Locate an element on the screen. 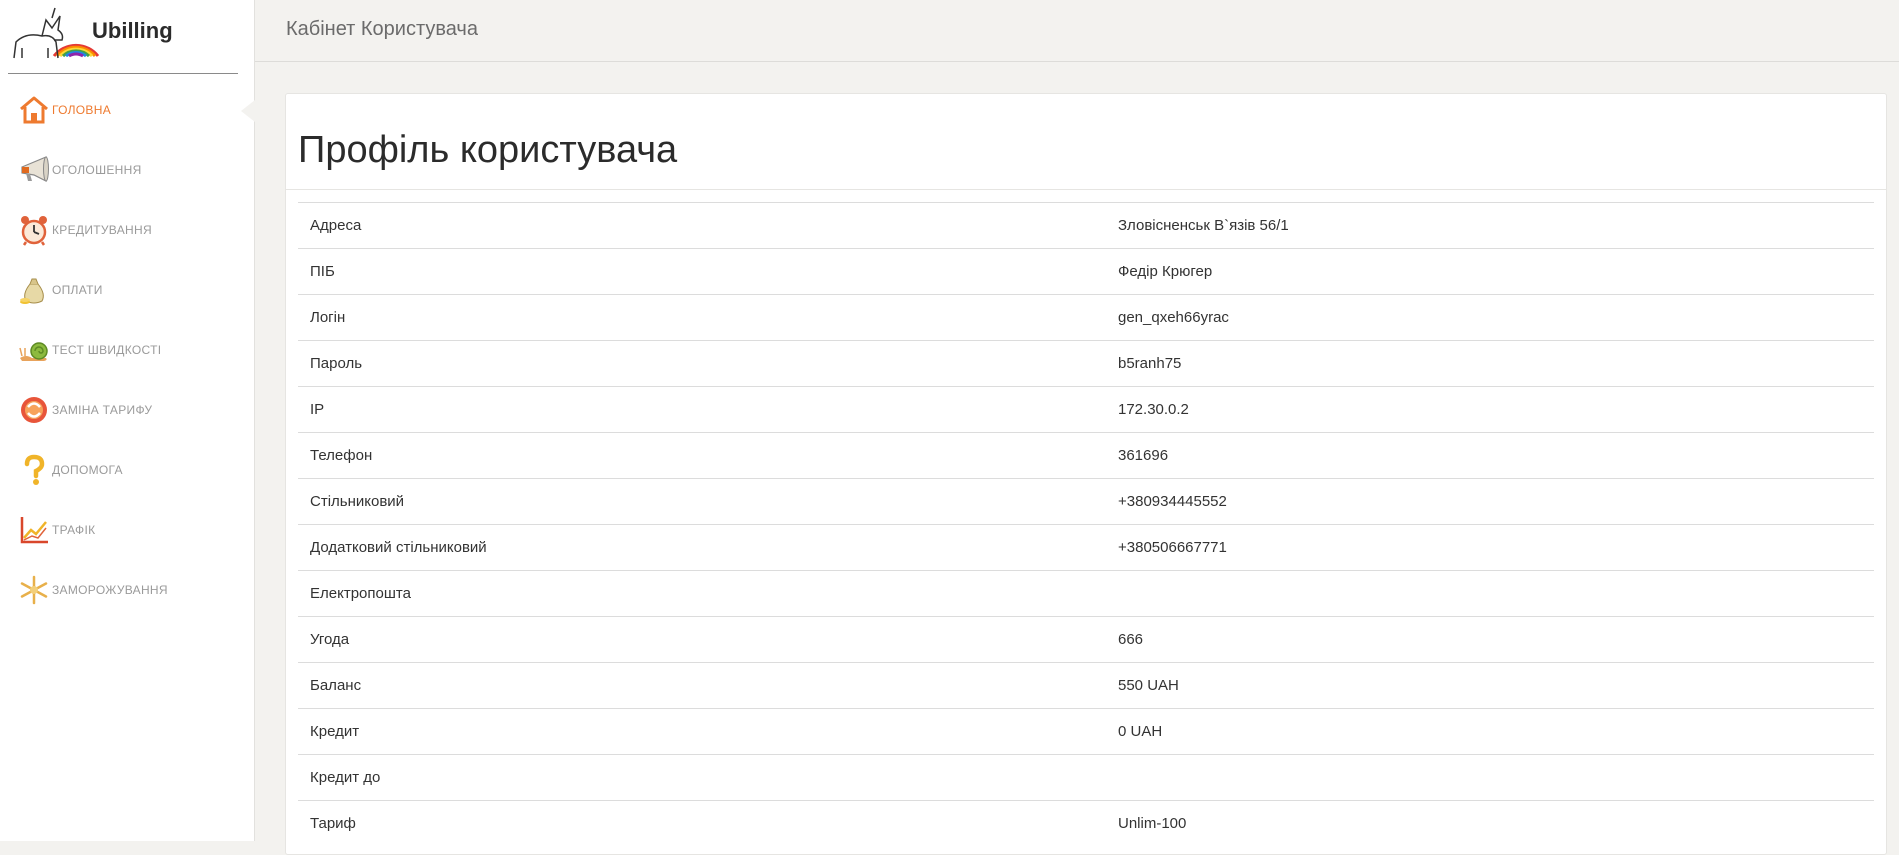  sidebar-item-label: Заміна тарифу is located at coordinates (102, 410).